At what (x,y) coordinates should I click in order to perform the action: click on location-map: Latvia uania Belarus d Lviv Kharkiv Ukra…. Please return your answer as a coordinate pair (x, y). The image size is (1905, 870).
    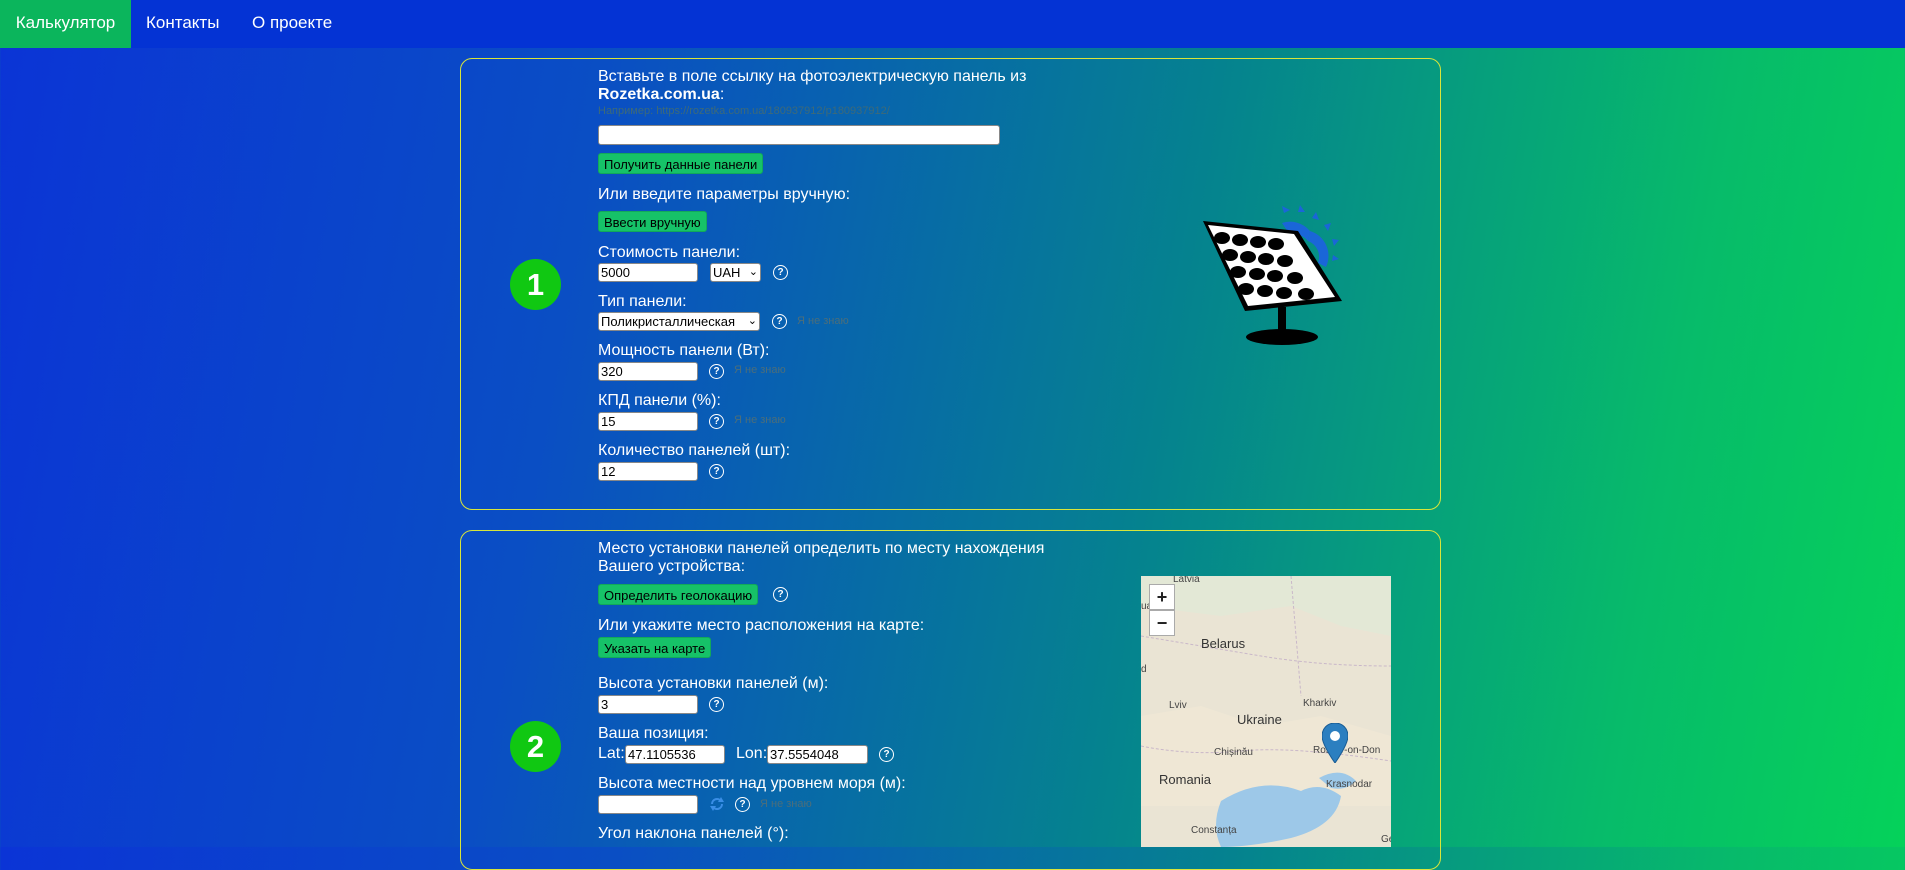
    Looking at the image, I should click on (1266, 711).